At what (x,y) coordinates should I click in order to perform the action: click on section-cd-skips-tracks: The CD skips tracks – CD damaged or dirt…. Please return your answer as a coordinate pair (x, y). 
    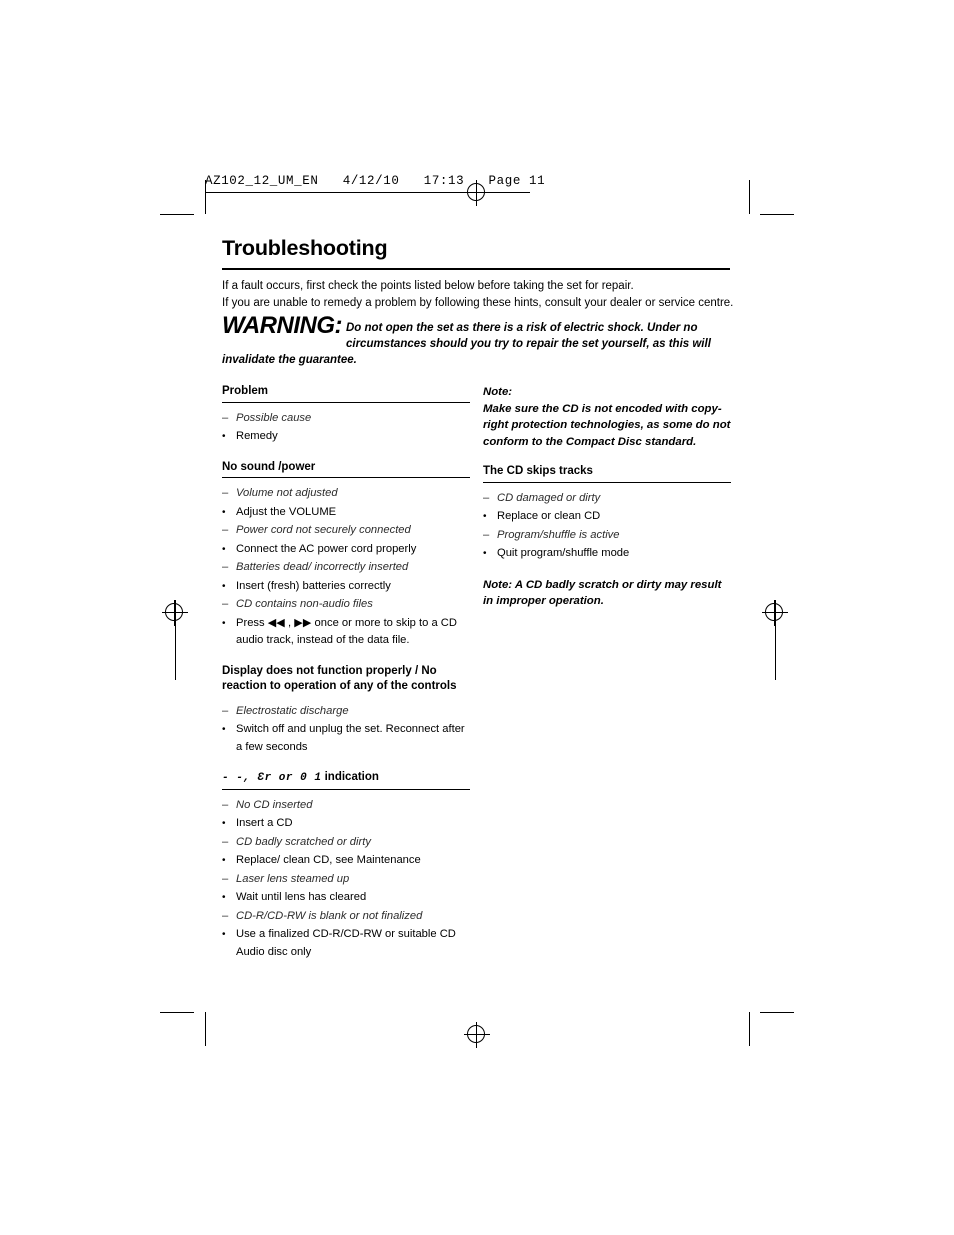
    Looking at the image, I should click on (607, 537).